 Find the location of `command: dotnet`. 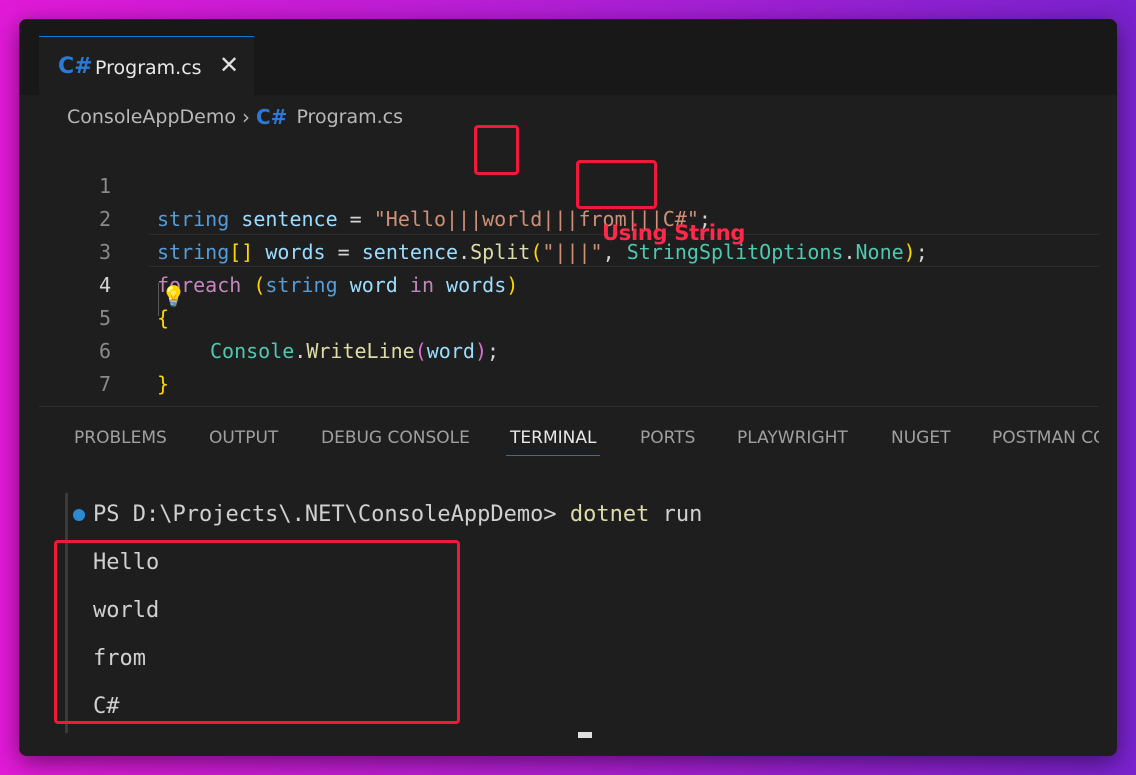

command: dotnet is located at coordinates (609, 514).